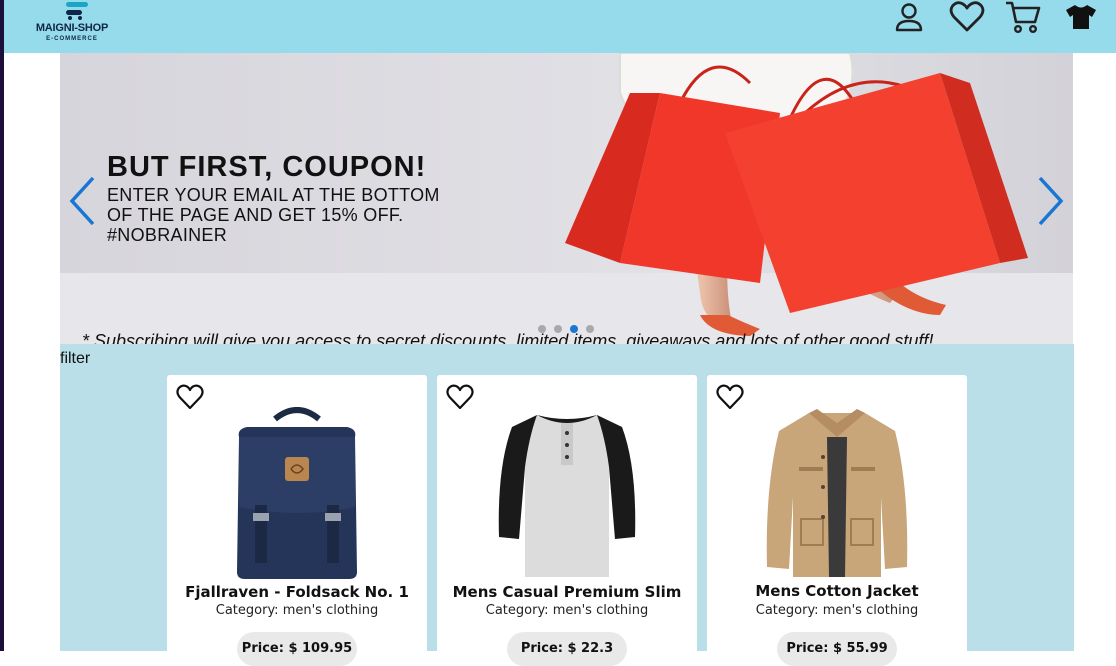 The image size is (1116, 666). Describe the element at coordinates (273, 195) in the screenshot. I see `banner-line-1: ENTER YOUR EMAIL AT THE BOTTOM` at that location.